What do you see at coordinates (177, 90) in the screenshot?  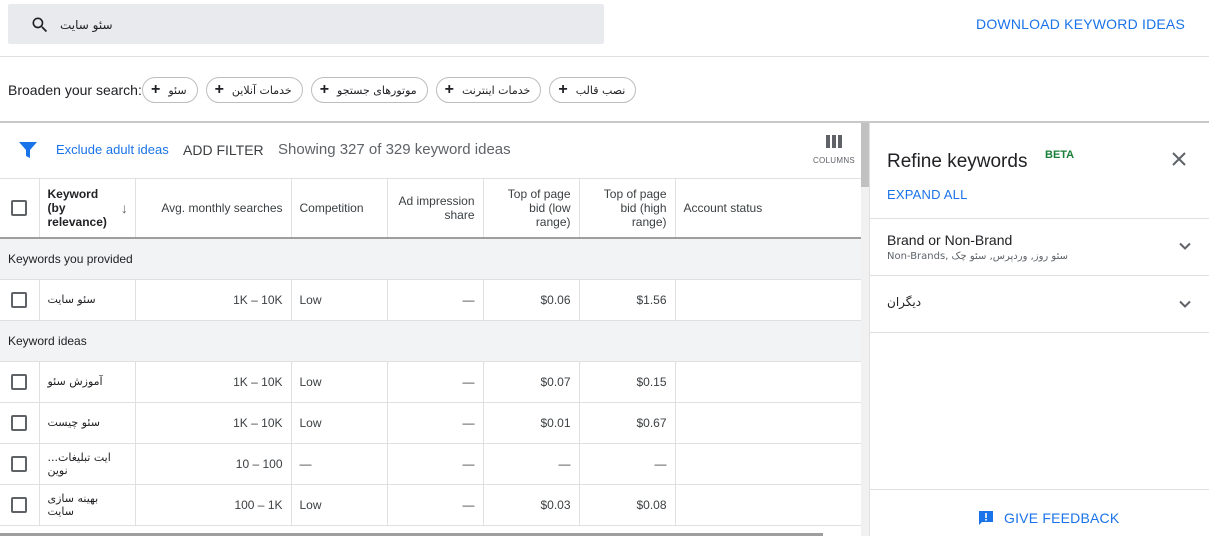 I see `chip-label: سئو` at bounding box center [177, 90].